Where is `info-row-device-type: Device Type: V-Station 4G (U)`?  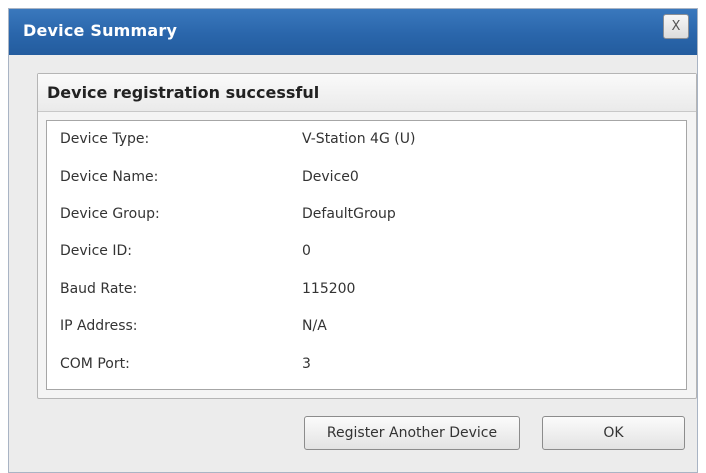
info-row-device-type: Device Type: V-Station 4G (U) is located at coordinates (366, 141).